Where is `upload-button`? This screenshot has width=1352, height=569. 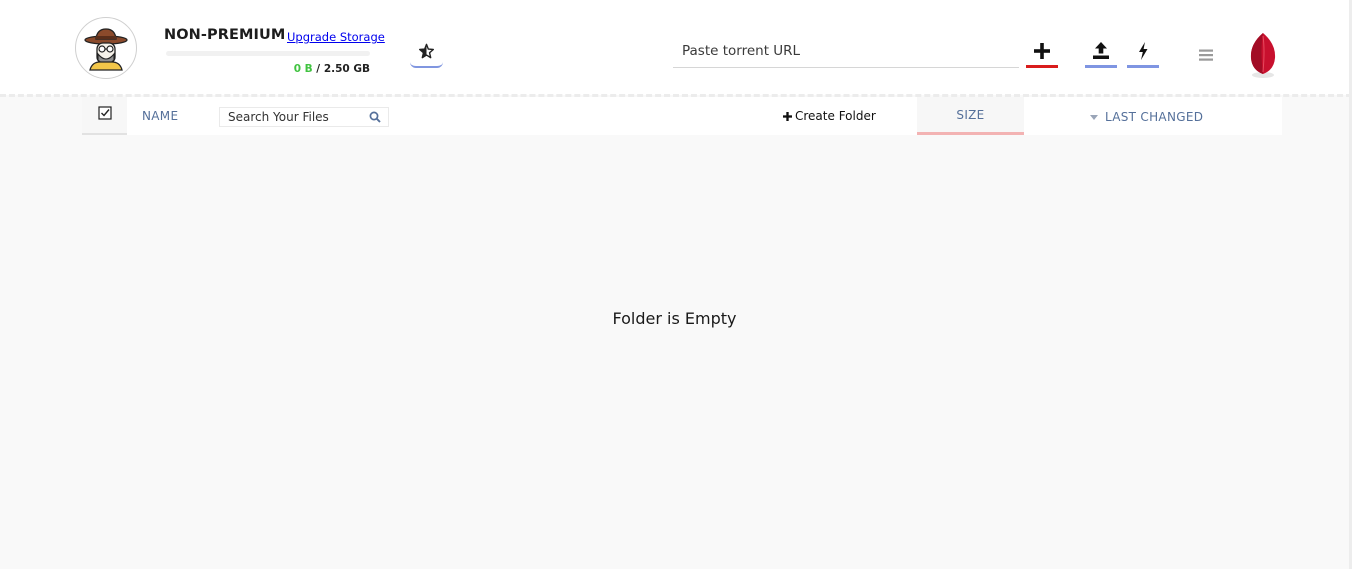 upload-button is located at coordinates (1101, 52).